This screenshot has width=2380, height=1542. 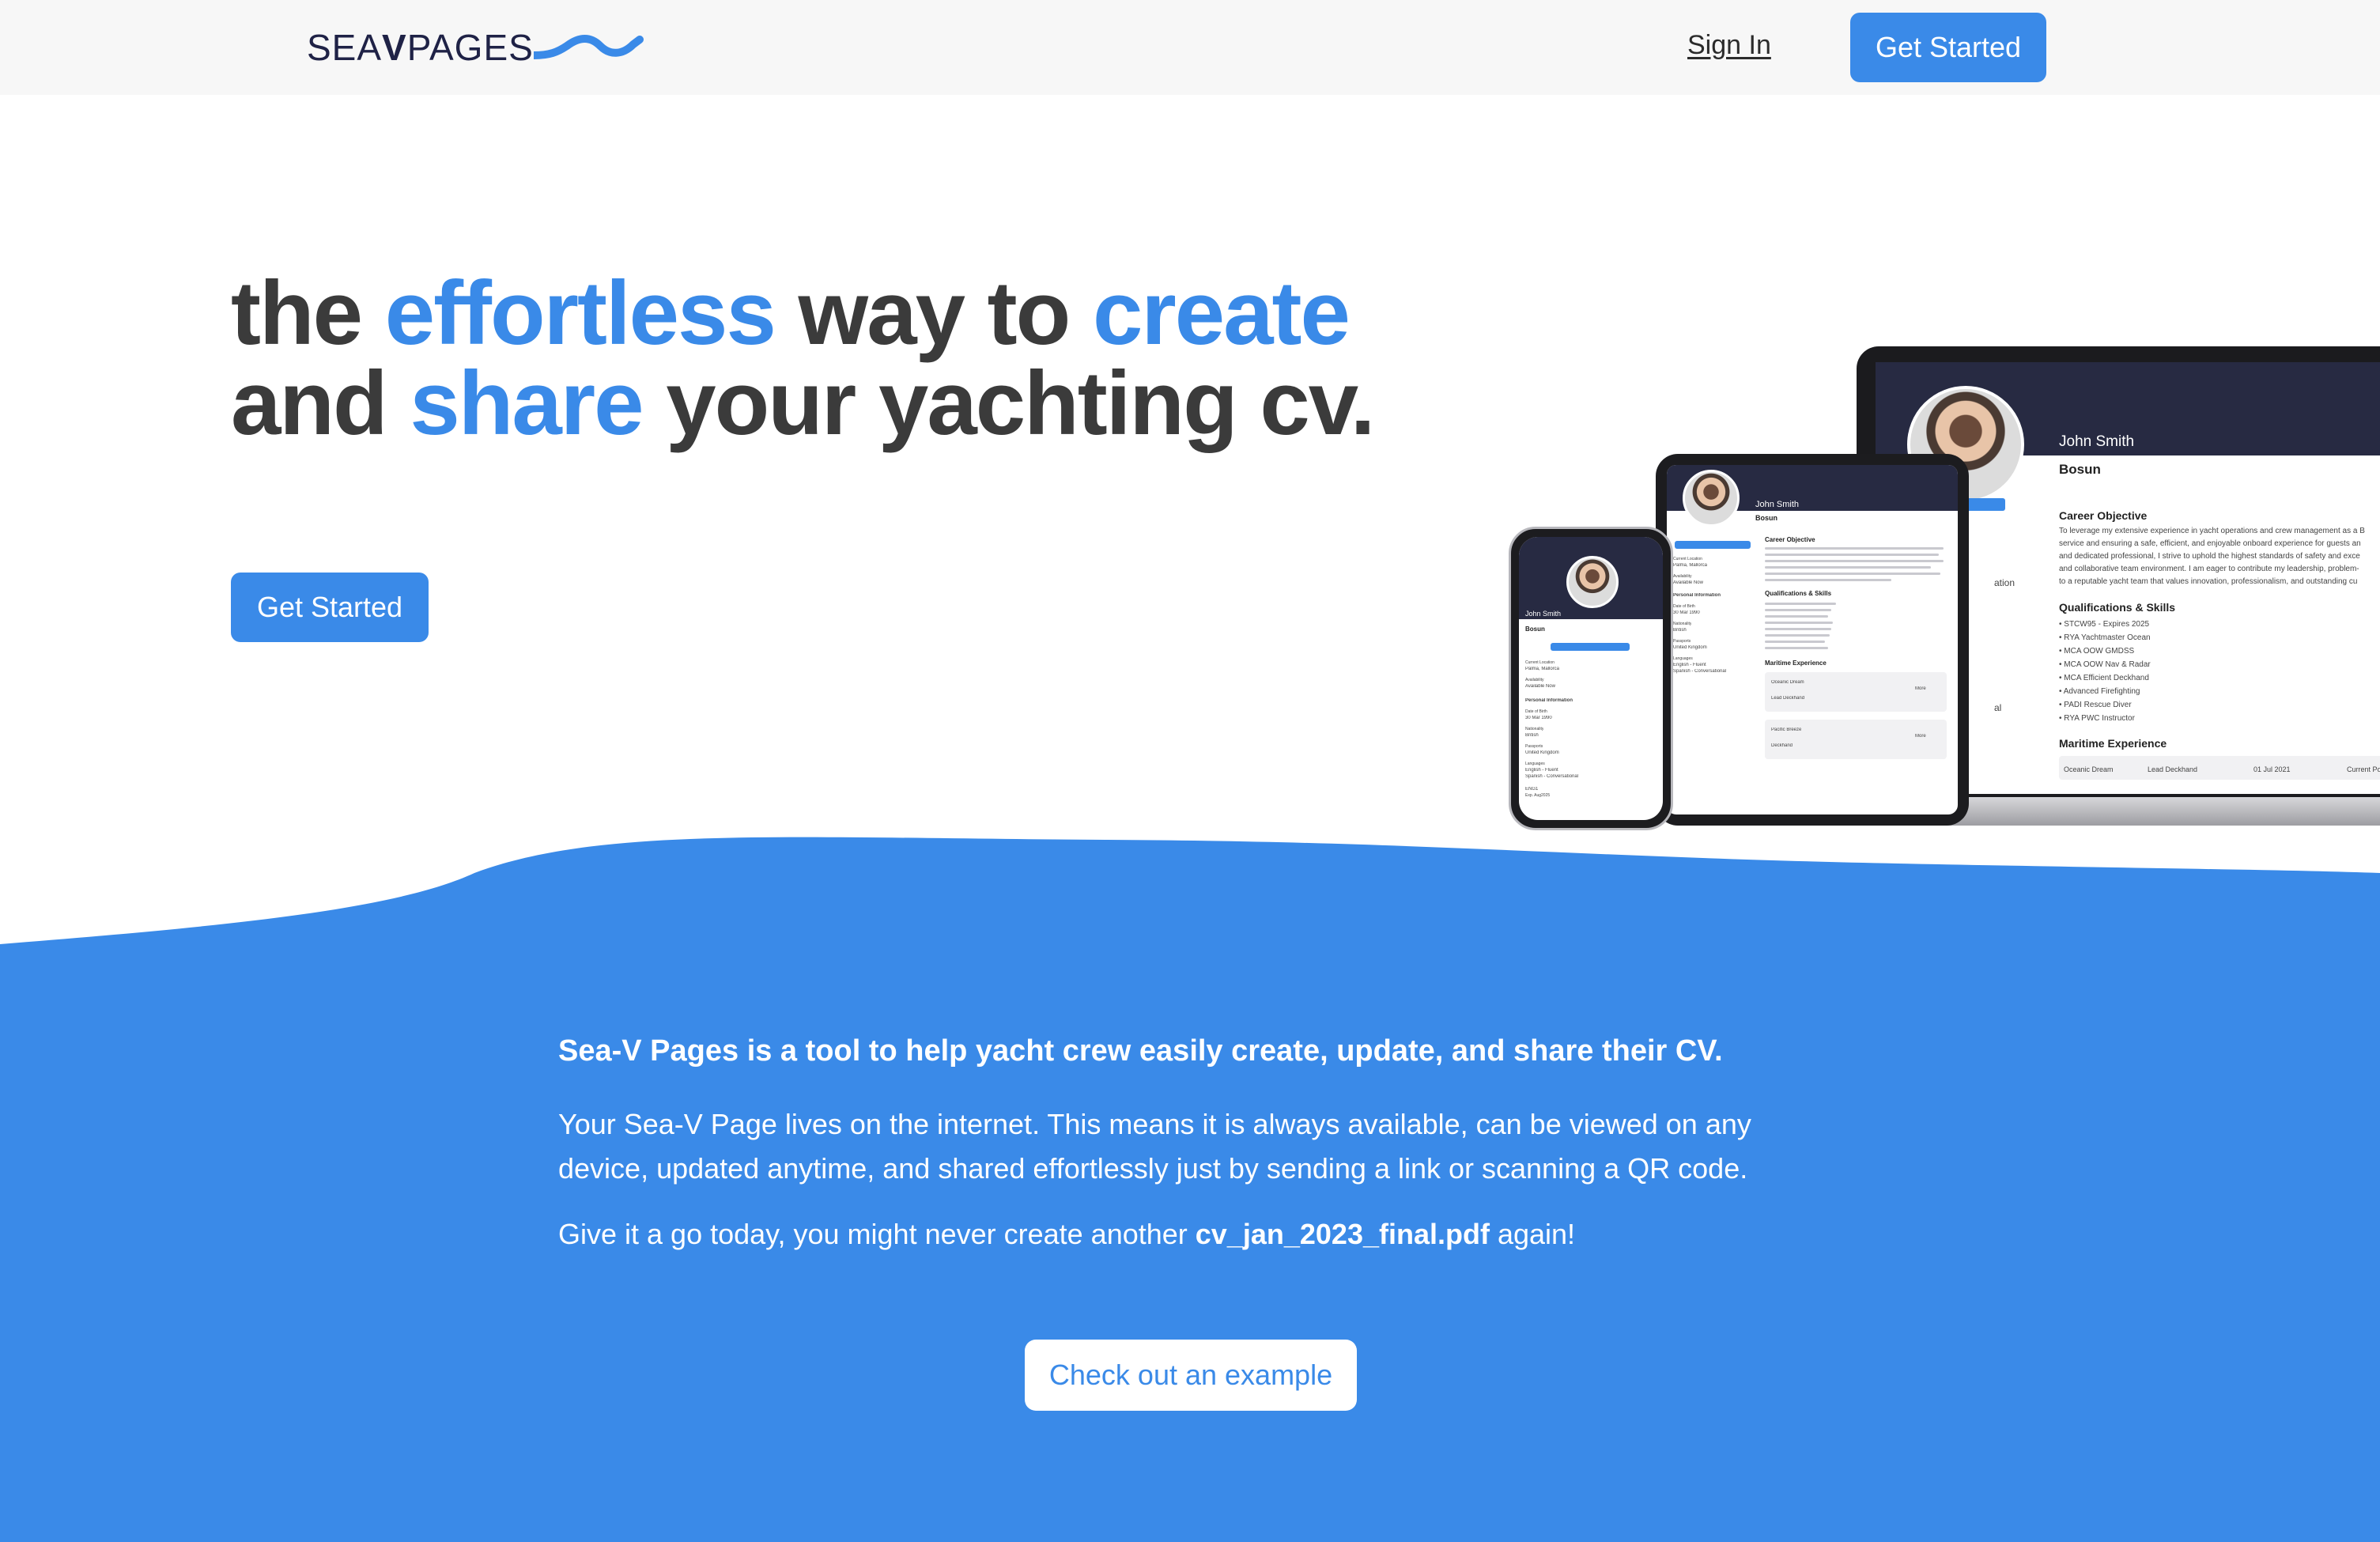 I want to click on cv-filename: cv_jan_2023_final.pdf, so click(x=1342, y=1234).